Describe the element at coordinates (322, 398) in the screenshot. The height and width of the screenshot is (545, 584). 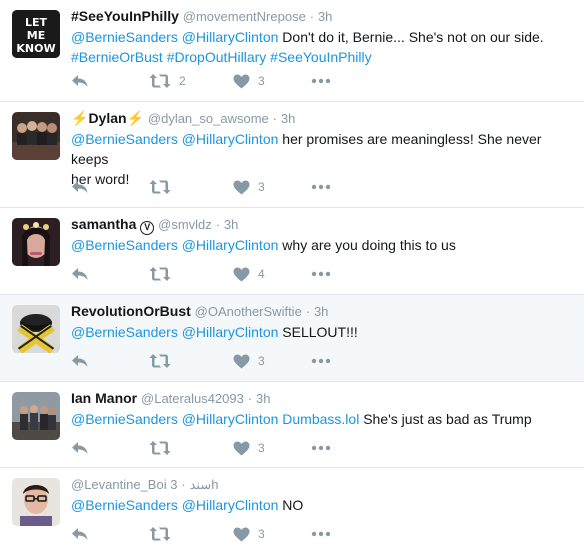
I see `tweet-header: Ian Manor @Lateralus42093 · 3h` at that location.